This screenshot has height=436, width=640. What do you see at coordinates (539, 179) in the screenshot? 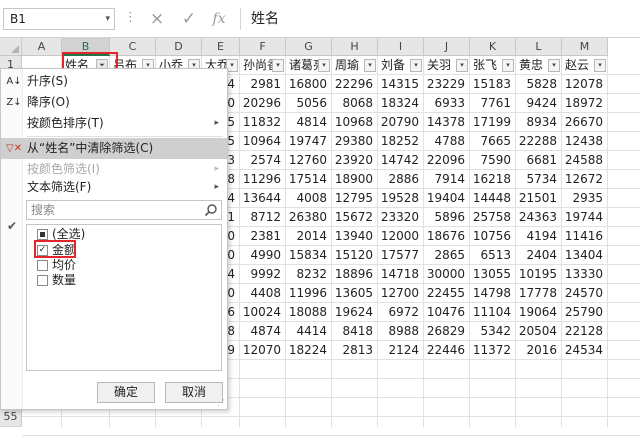
I see `data-cell: 5734` at bounding box center [539, 179].